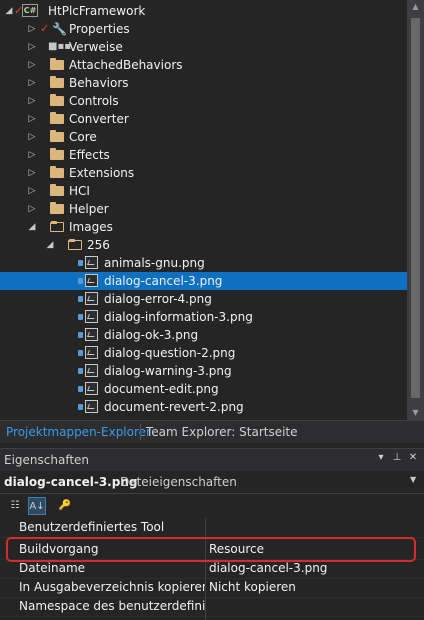 The width and height of the screenshot is (424, 620). What do you see at coordinates (47, 460) in the screenshot?
I see `properties-title: Eigenschaften` at bounding box center [47, 460].